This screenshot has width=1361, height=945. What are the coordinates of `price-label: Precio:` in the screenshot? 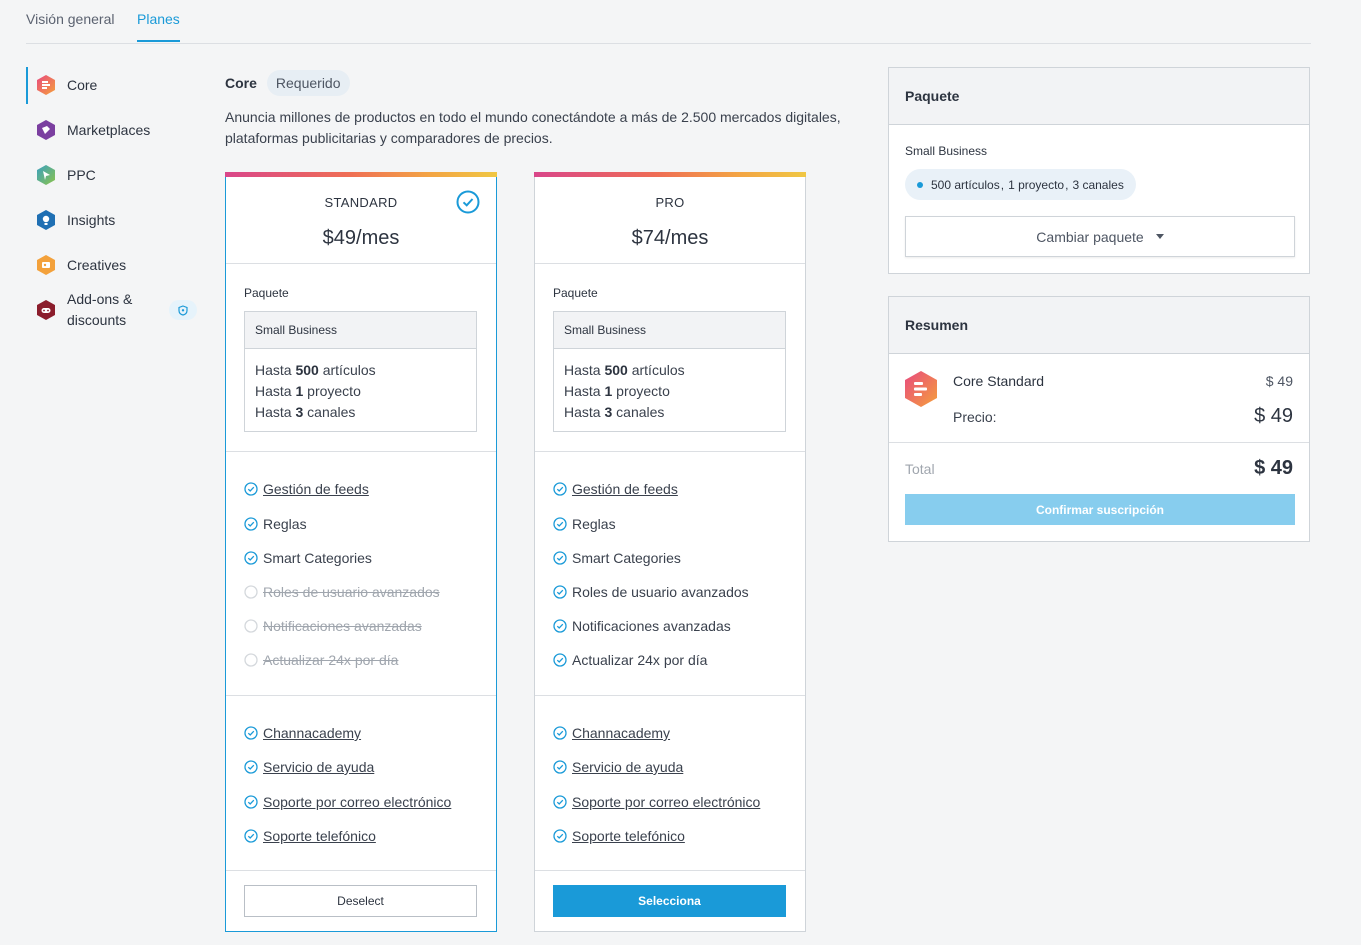 It's located at (975, 417).